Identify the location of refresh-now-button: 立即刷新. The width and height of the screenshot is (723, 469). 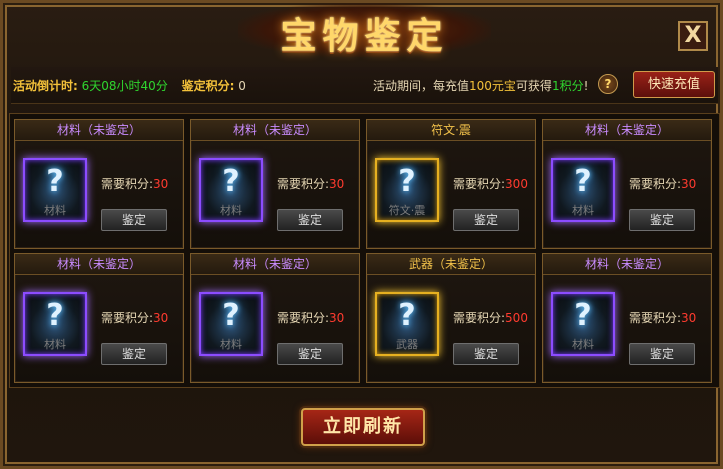
(363, 427).